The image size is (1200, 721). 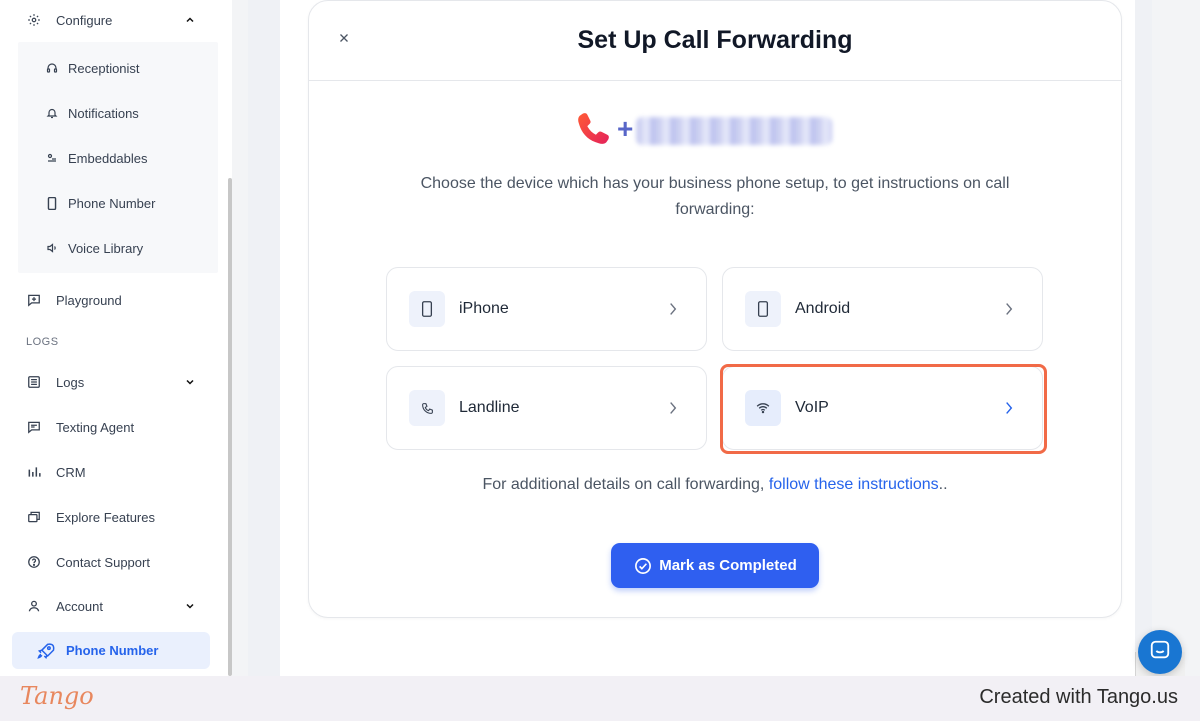 I want to click on sidebar-scrollbar, so click(x=230, y=427).